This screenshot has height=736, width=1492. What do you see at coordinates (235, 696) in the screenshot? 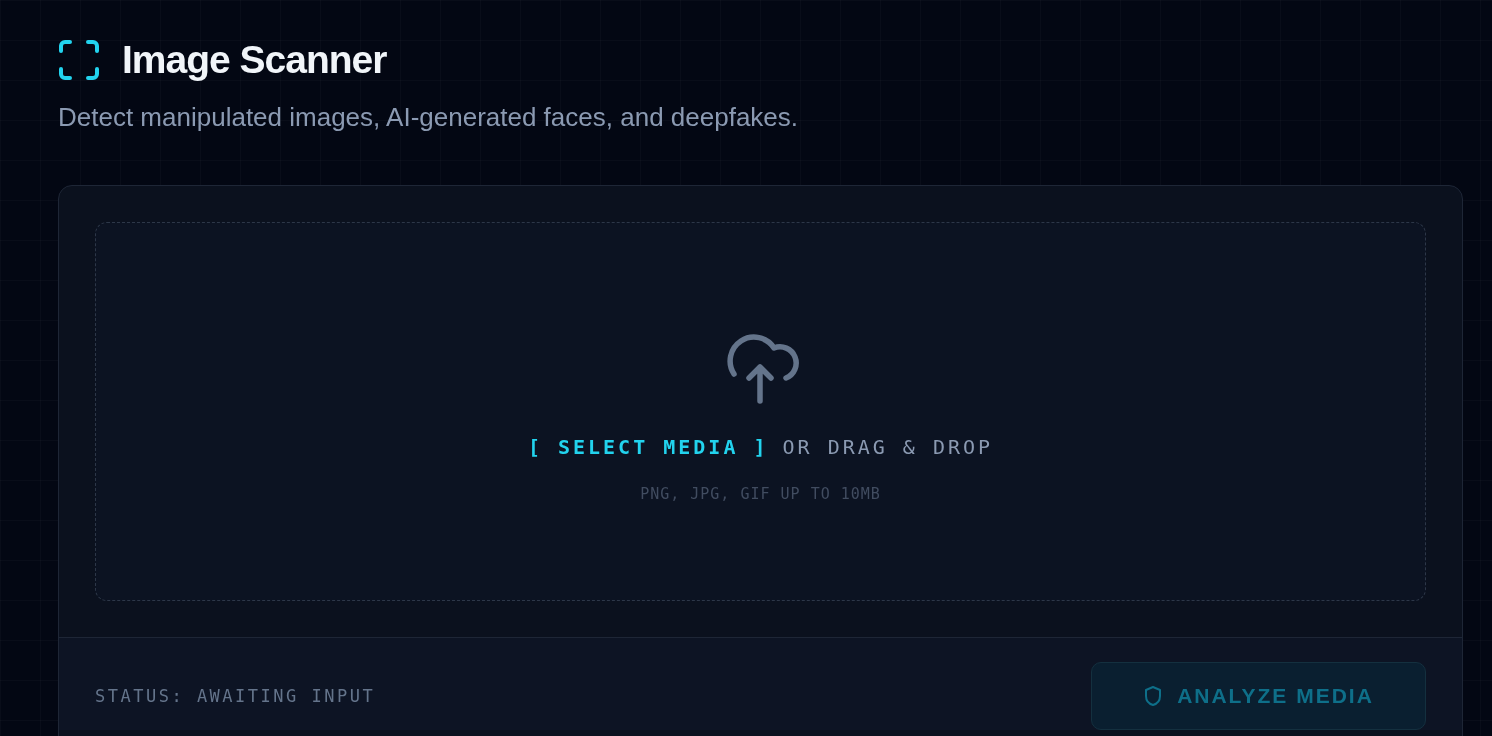
I see `status-text: STATUS: AWAITING INPUT` at bounding box center [235, 696].